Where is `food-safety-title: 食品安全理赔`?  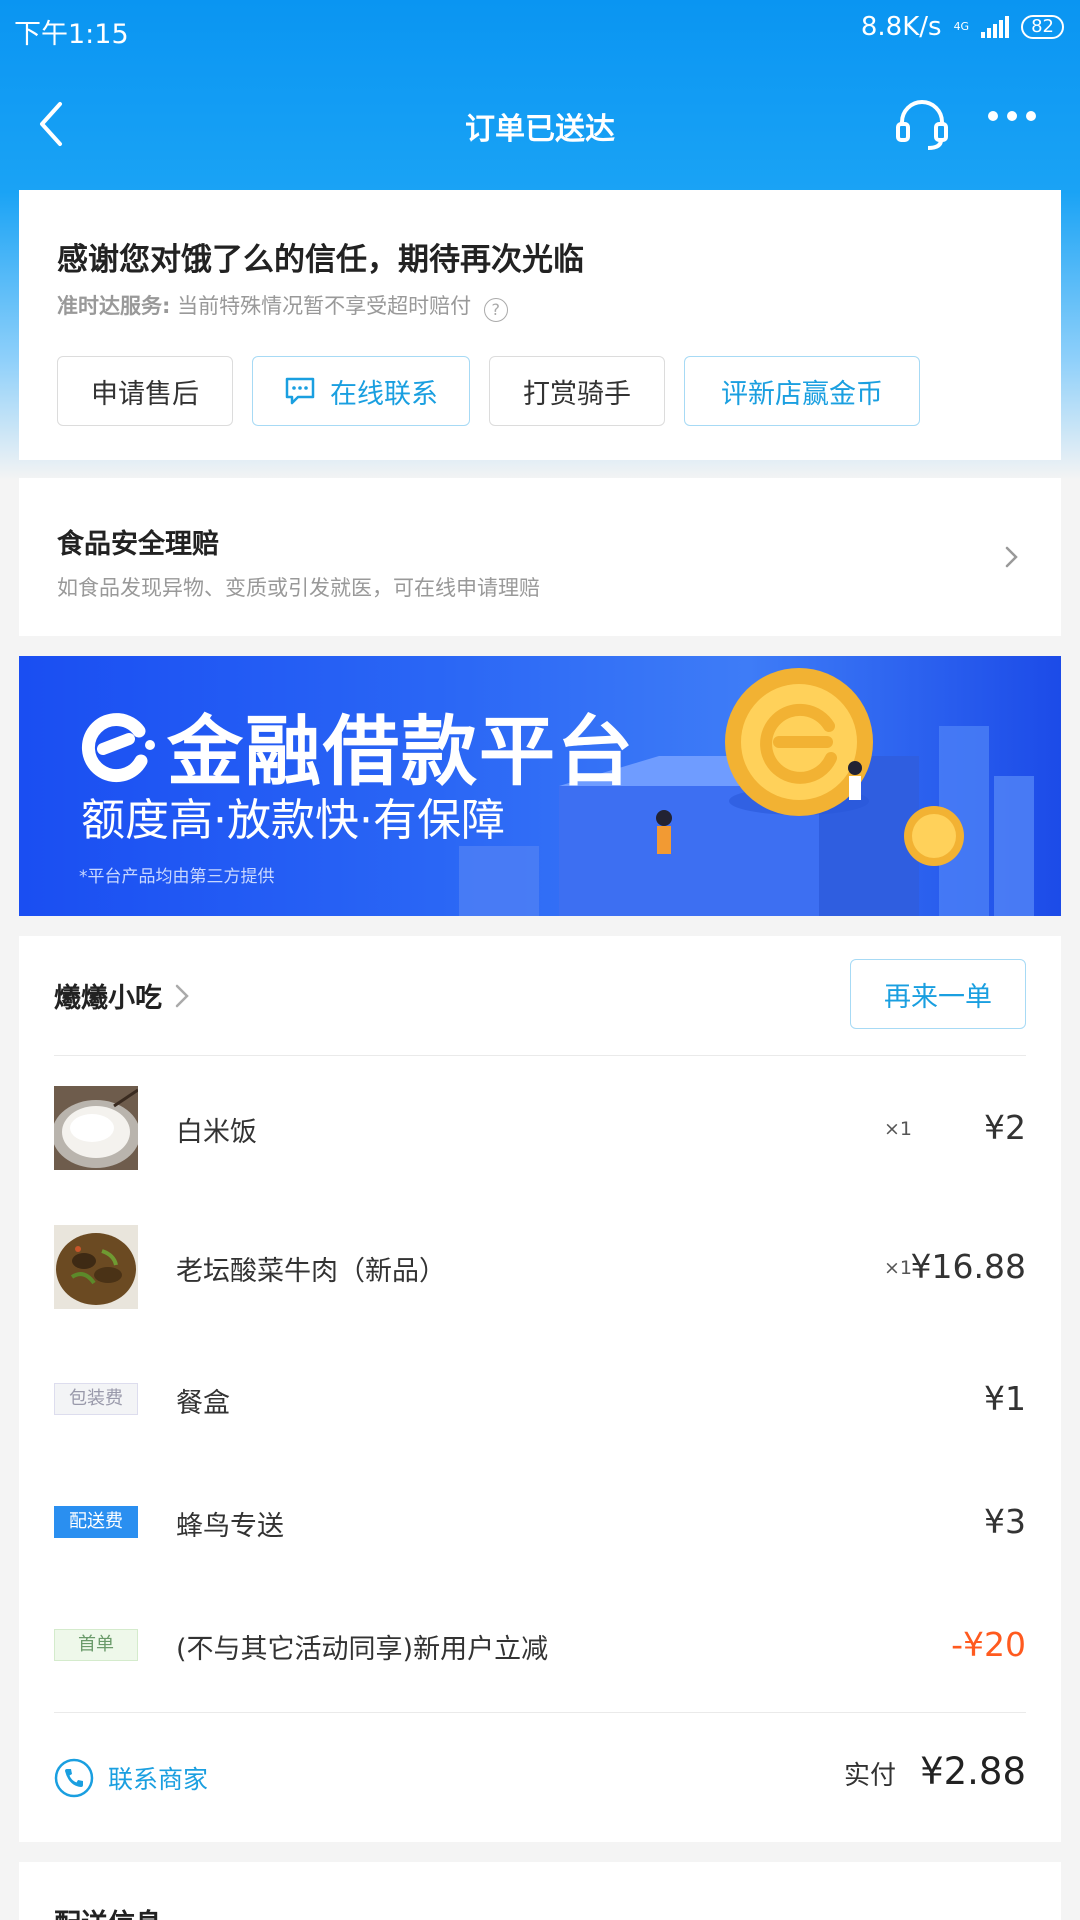
food-safety-title: 食品安全理赔 is located at coordinates (138, 544).